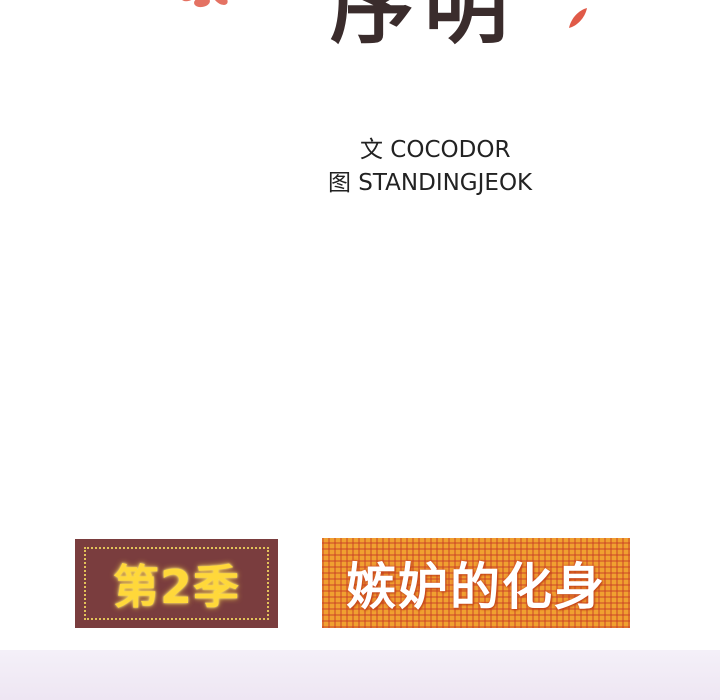 The height and width of the screenshot is (700, 720). What do you see at coordinates (424, 27) in the screenshot?
I see `comic-title-fragment: 序明` at bounding box center [424, 27].